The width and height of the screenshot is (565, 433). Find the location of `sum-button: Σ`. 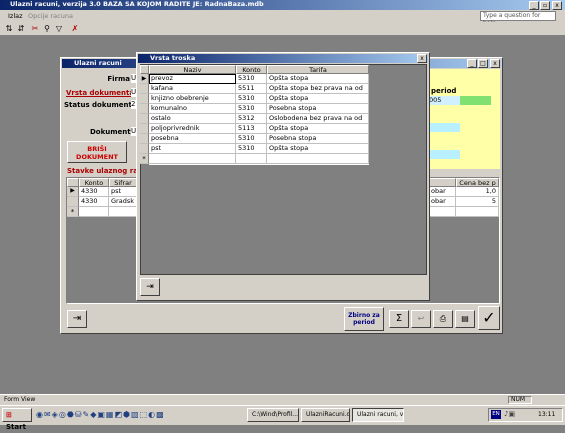

sum-button: Σ is located at coordinates (399, 319).